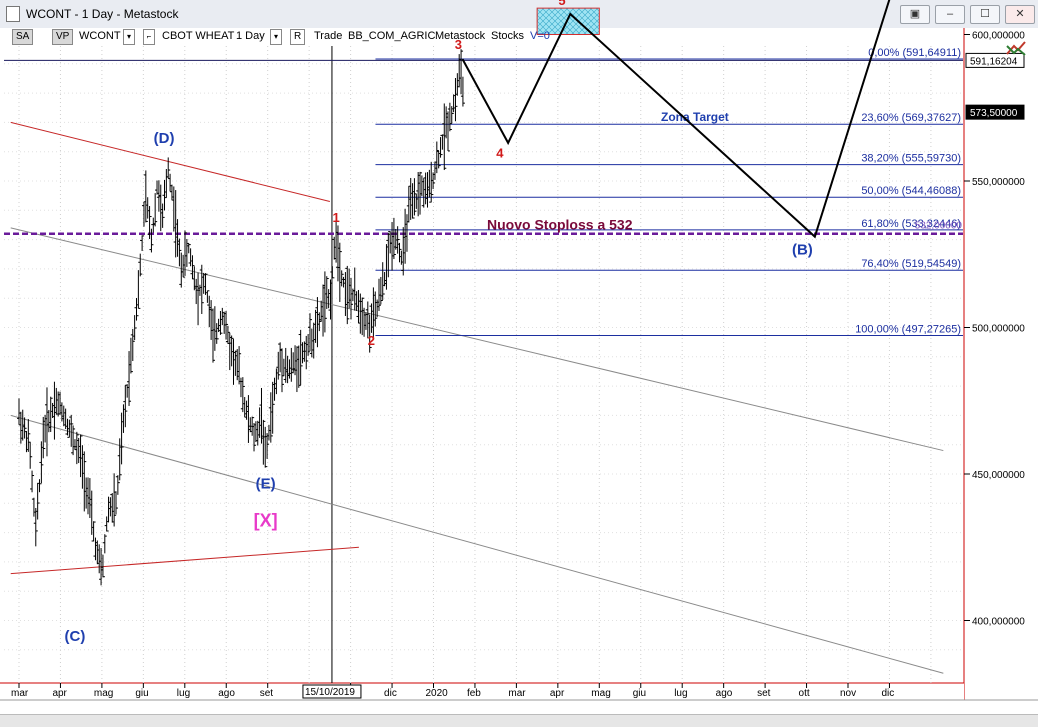  Describe the element at coordinates (129, 37) in the screenshot. I see `symbol-dropdown-icon: ▾` at that location.